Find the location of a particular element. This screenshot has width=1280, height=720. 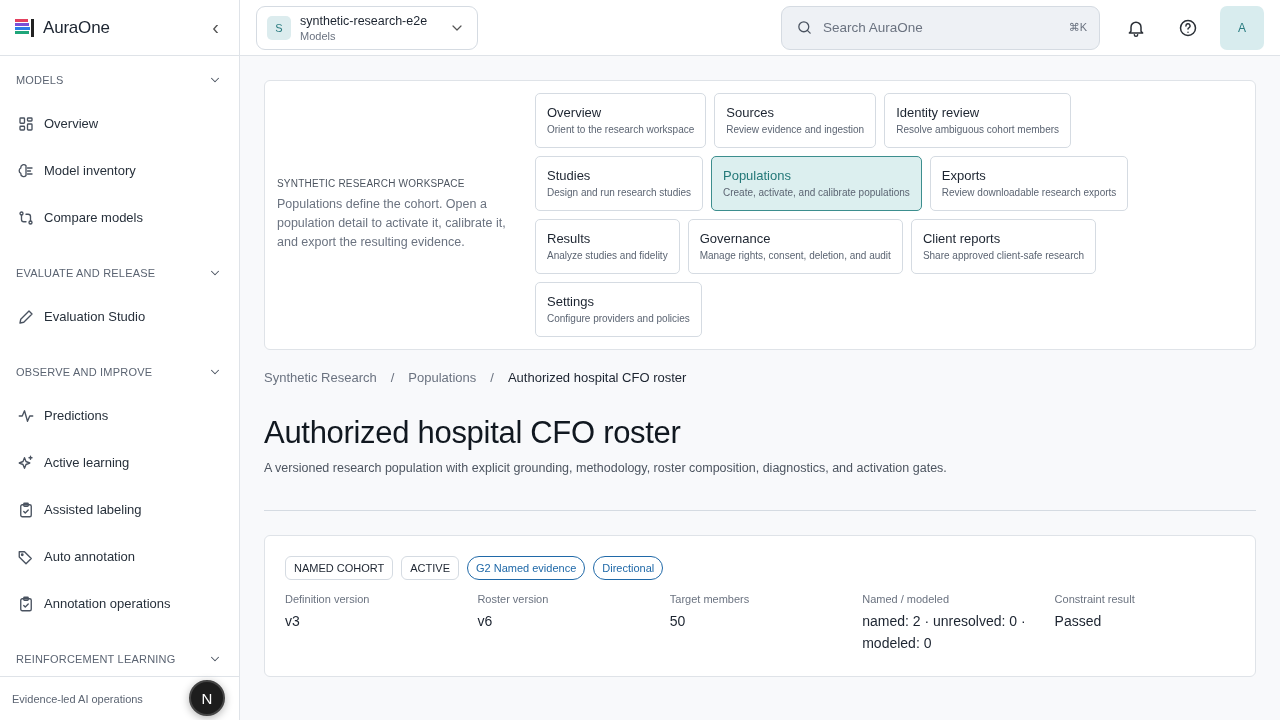

nav-item: Predictions is located at coordinates (119, 415).